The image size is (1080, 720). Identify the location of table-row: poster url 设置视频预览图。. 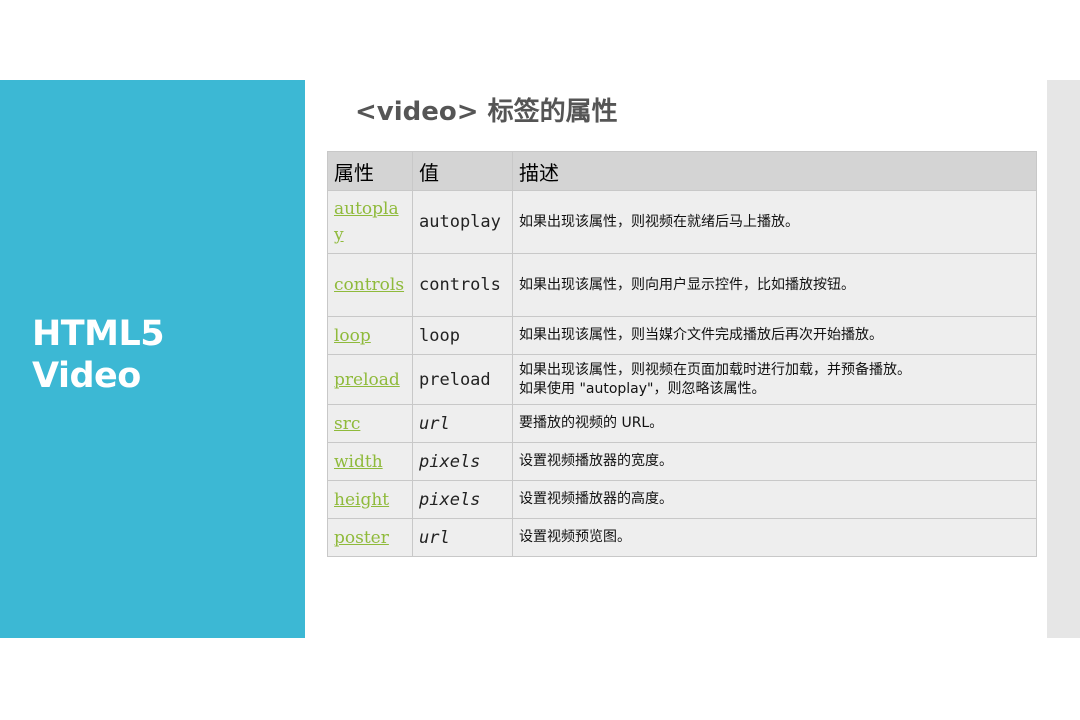
(682, 537).